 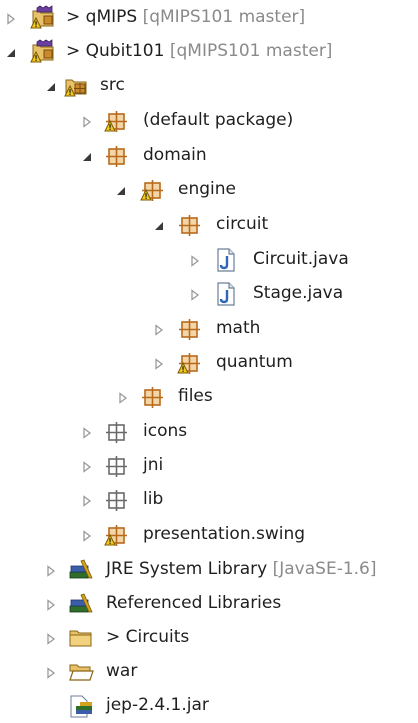 I want to click on file-circuit-java: Circuit.java, so click(x=209, y=260).